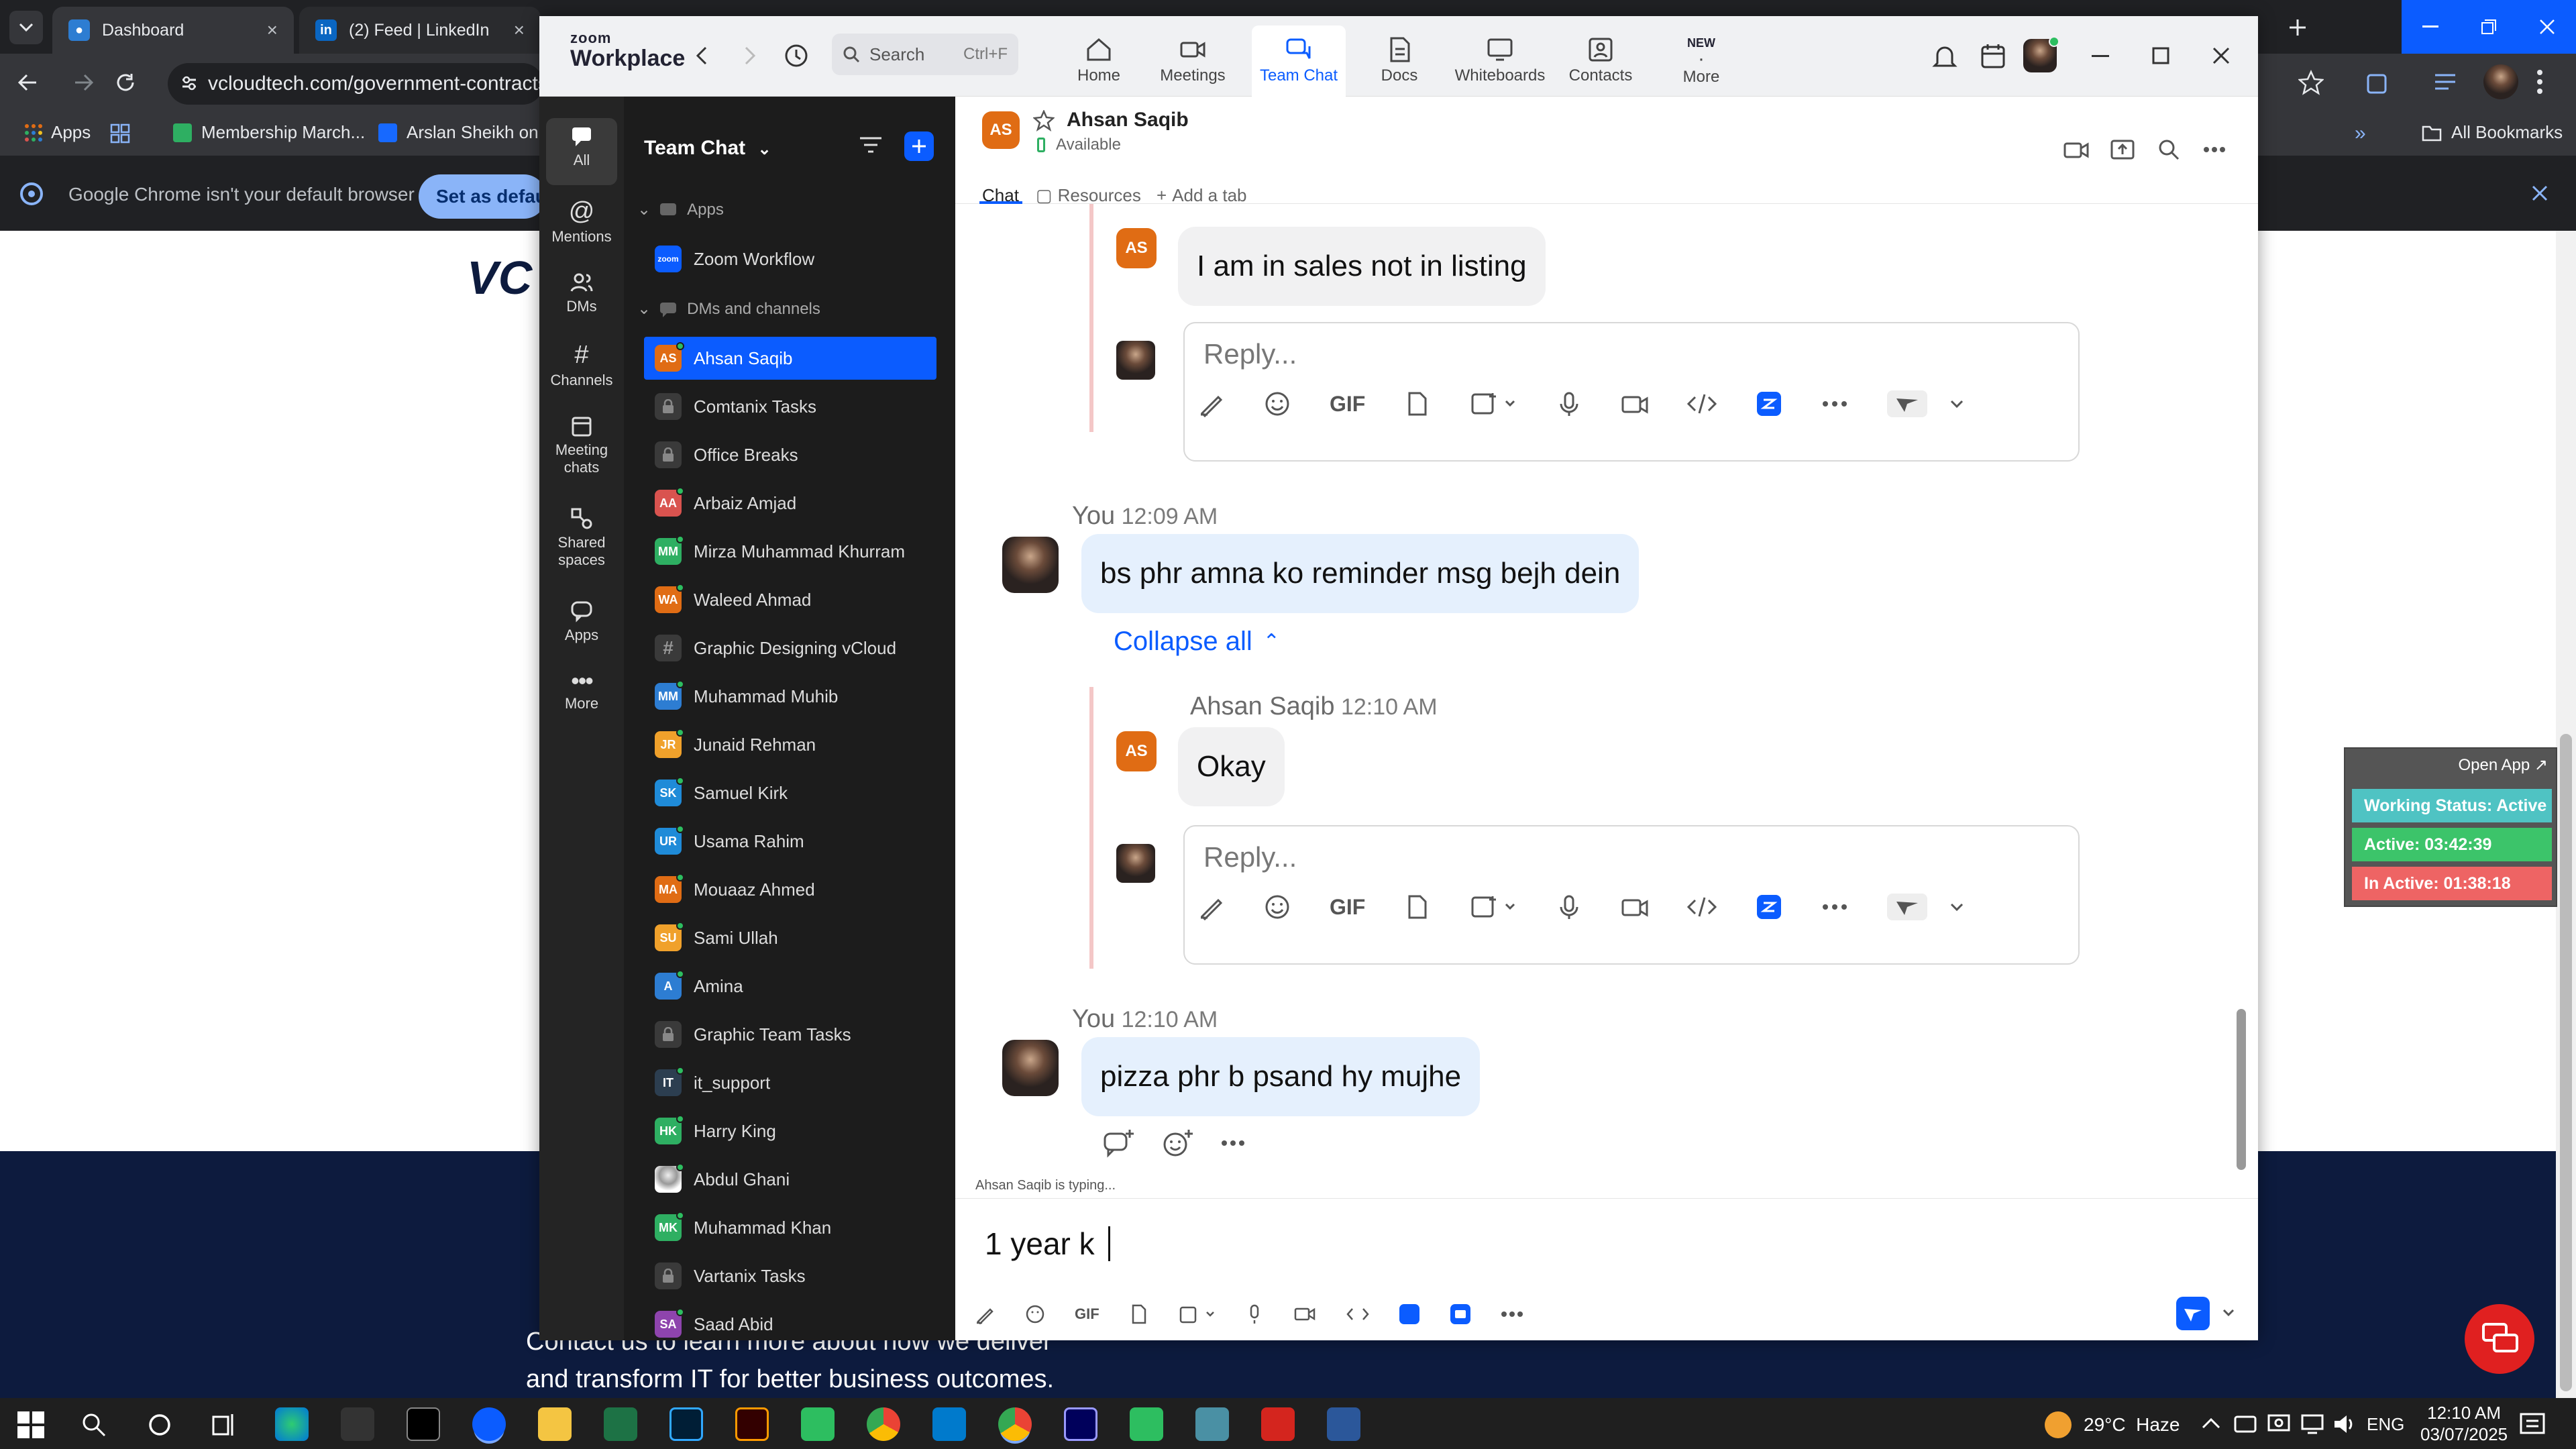 This screenshot has height=1449, width=2576. What do you see at coordinates (489, 1424) in the screenshot?
I see `zoom-taskbar-icon` at bounding box center [489, 1424].